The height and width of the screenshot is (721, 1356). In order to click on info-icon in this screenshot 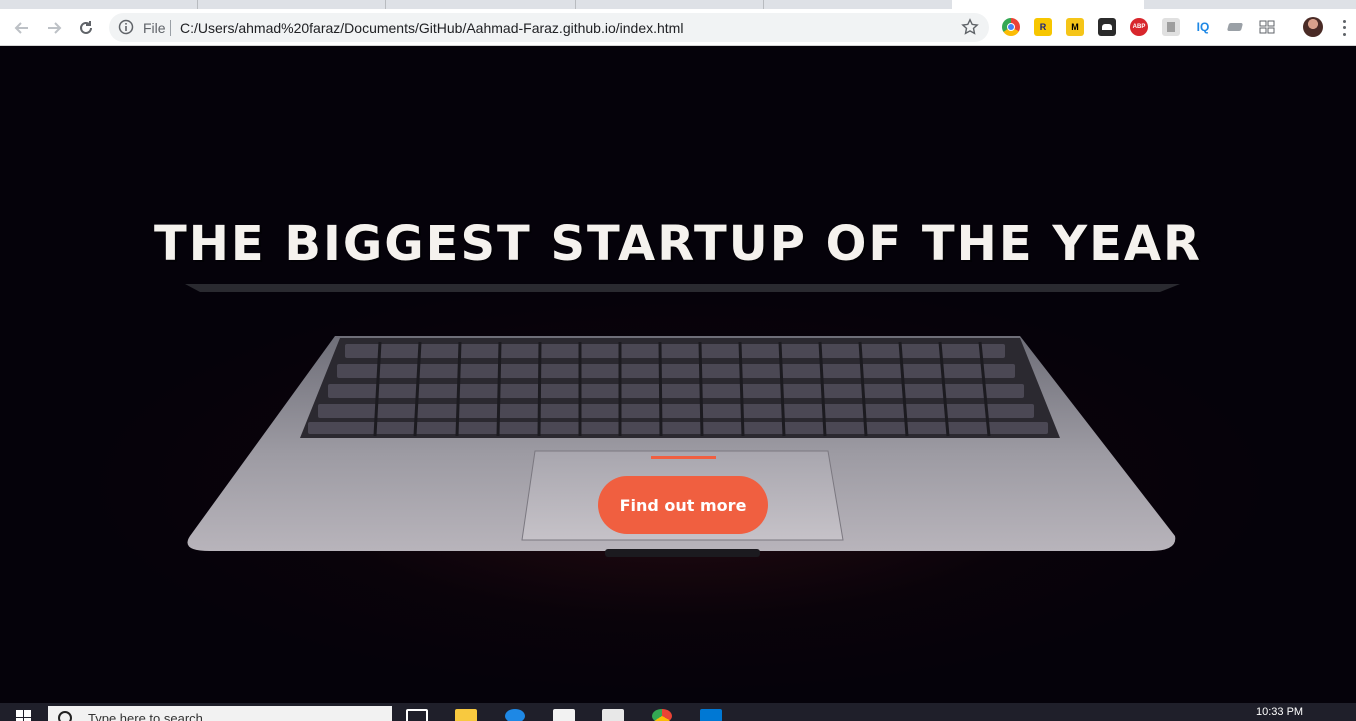, I will do `click(126, 27)`.